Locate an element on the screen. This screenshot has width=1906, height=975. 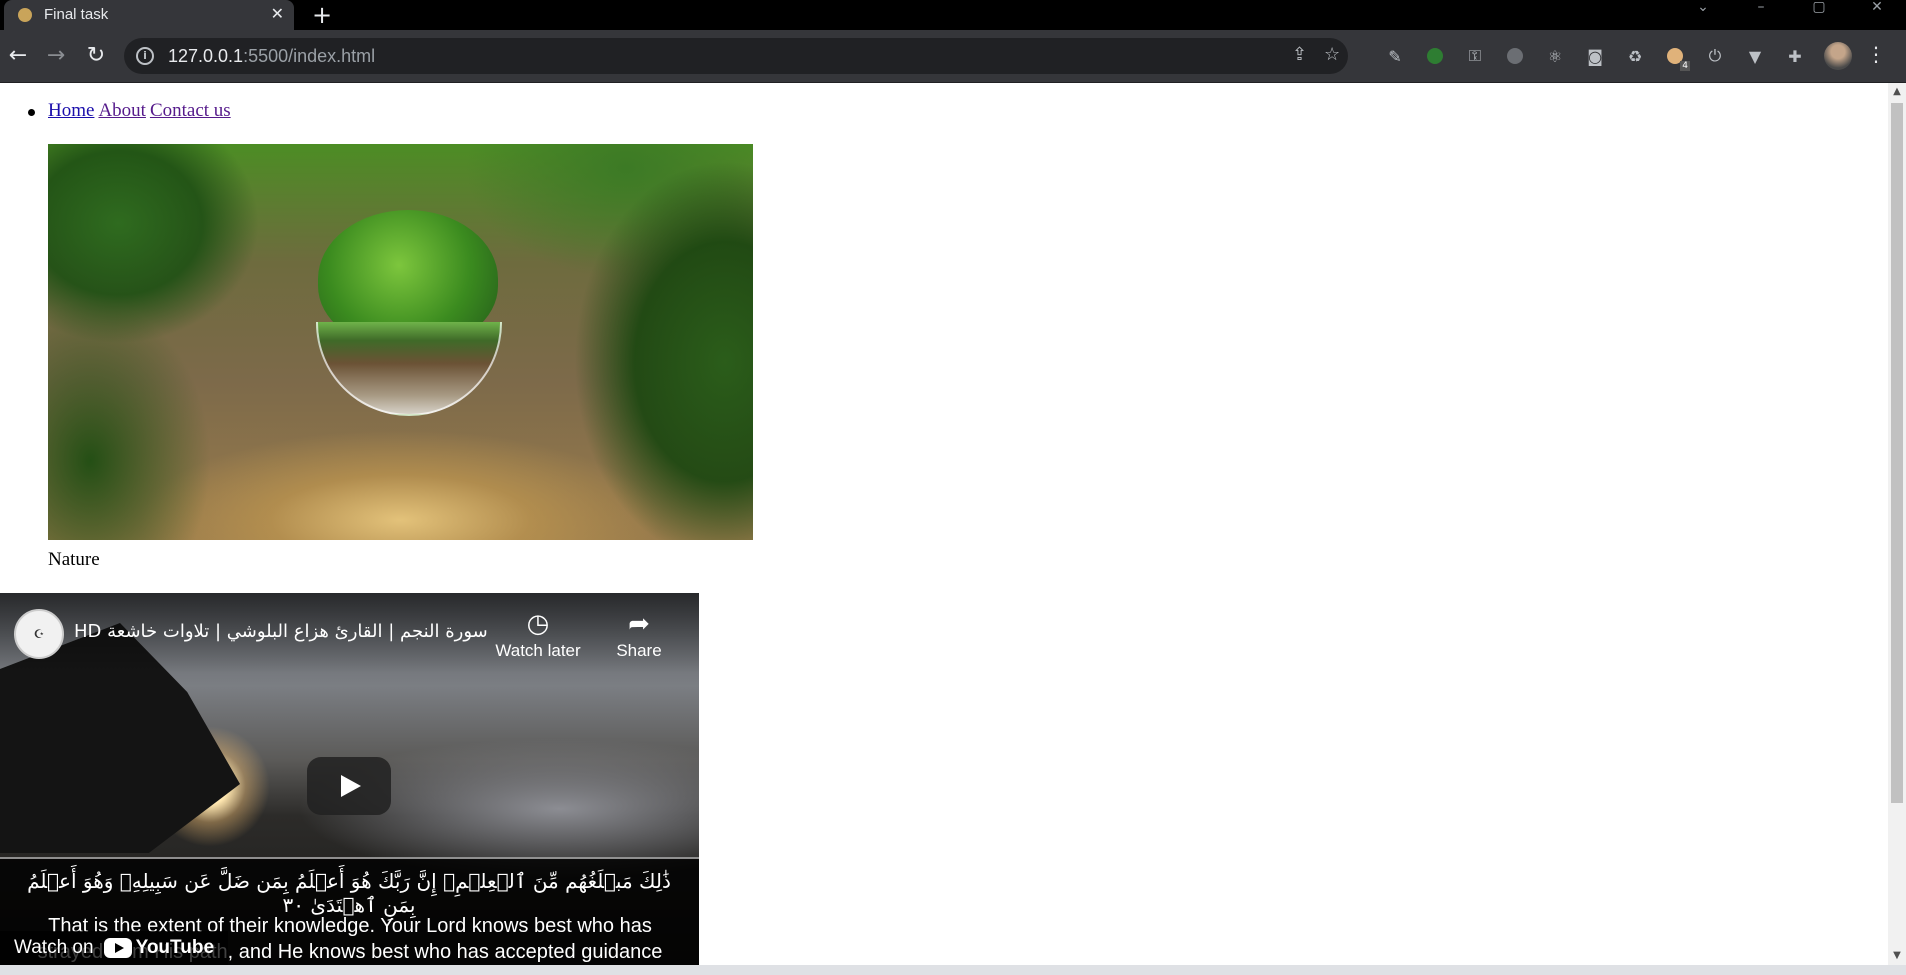
extension-badge: 4 is located at coordinates (1685, 66).